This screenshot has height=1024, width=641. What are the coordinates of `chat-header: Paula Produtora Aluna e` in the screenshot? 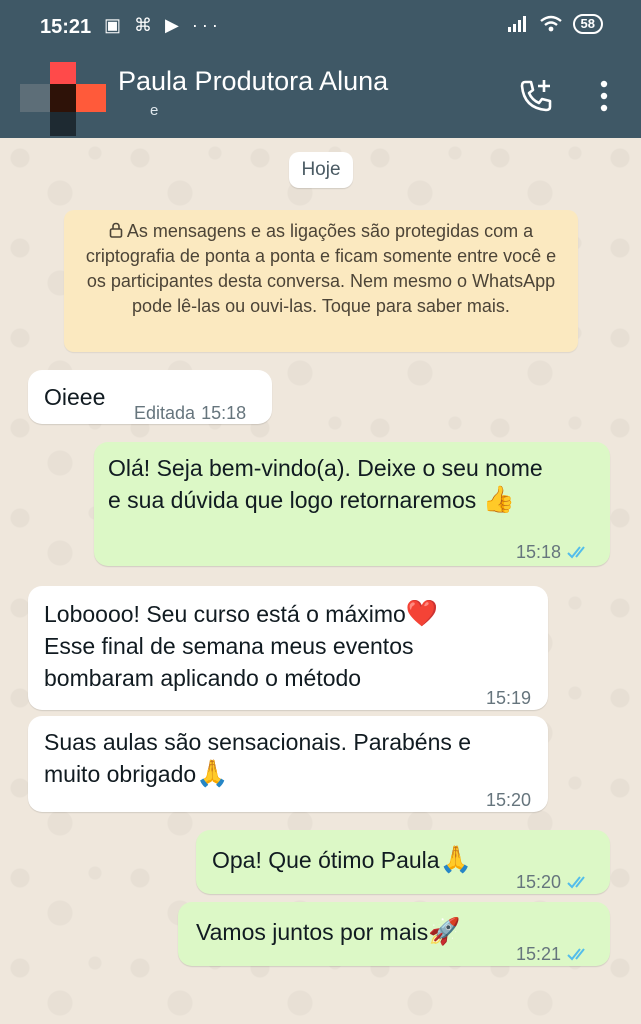 It's located at (320, 97).